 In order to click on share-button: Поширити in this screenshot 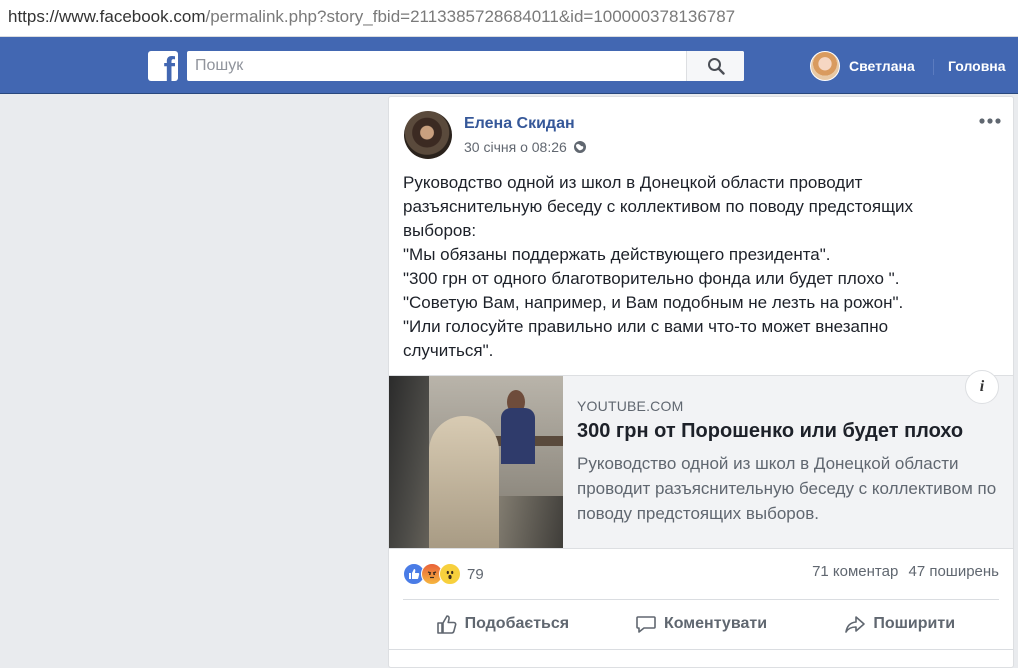, I will do `click(899, 624)`.